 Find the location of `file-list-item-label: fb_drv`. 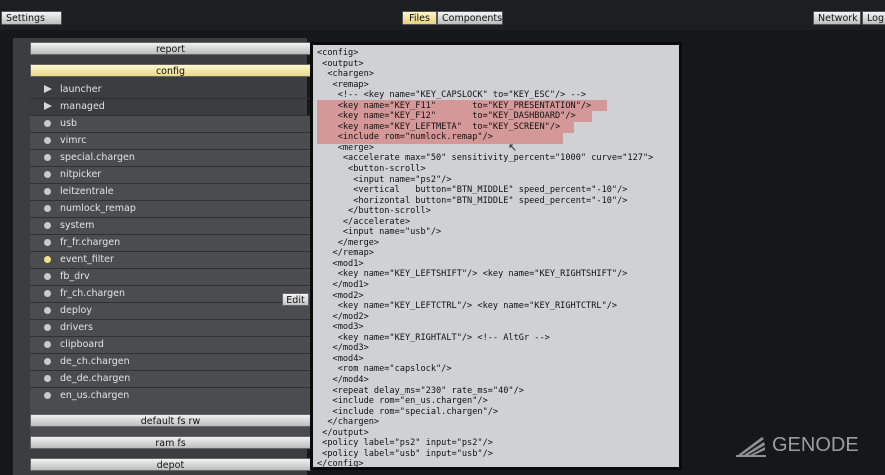

file-list-item-label: fb_drv is located at coordinates (75, 276).